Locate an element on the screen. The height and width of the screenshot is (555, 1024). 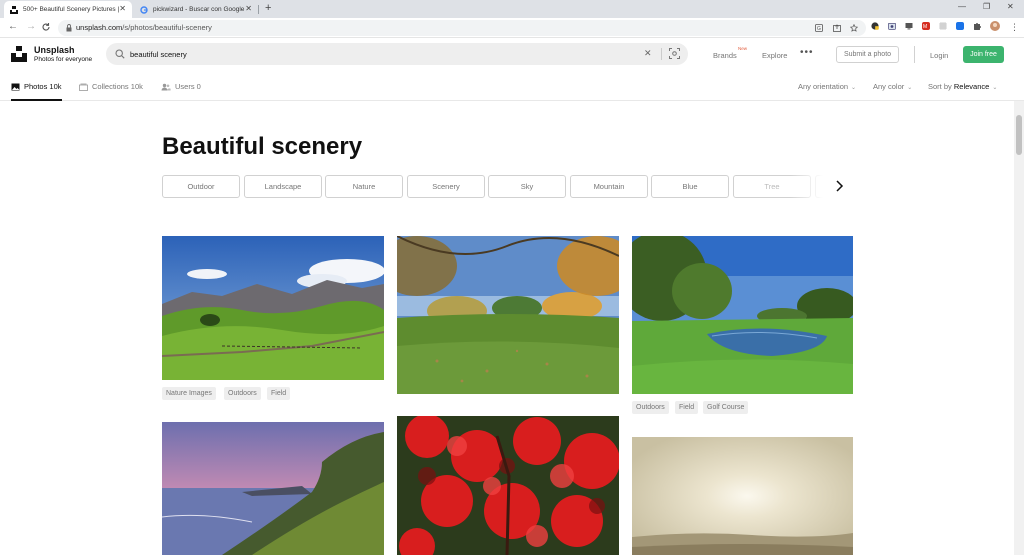
unsplash-logo-icon is located at coordinates (19, 54).